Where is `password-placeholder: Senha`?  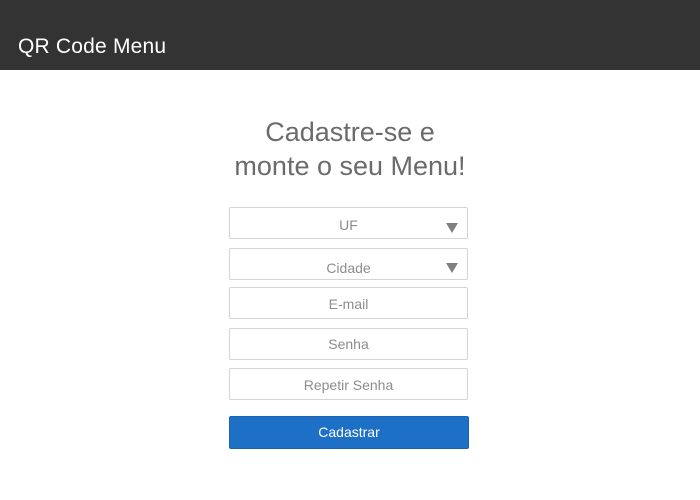
password-placeholder: Senha is located at coordinates (348, 344).